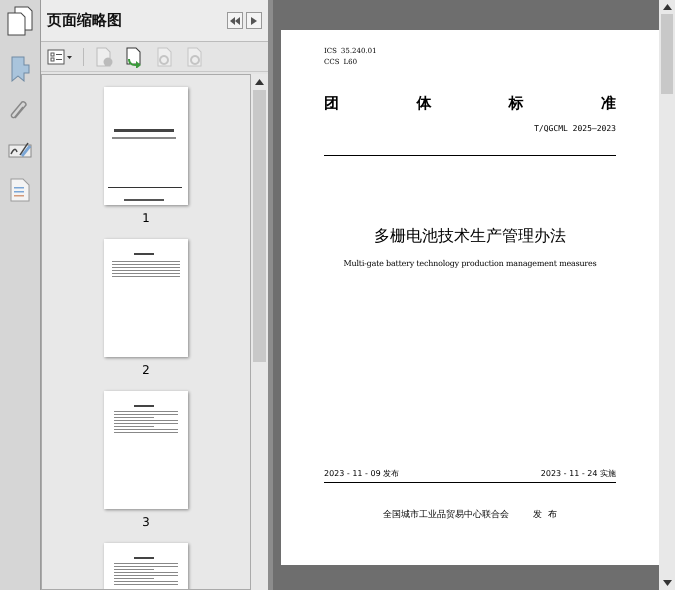 The image size is (675, 590). I want to click on page-number: 1, so click(146, 218).